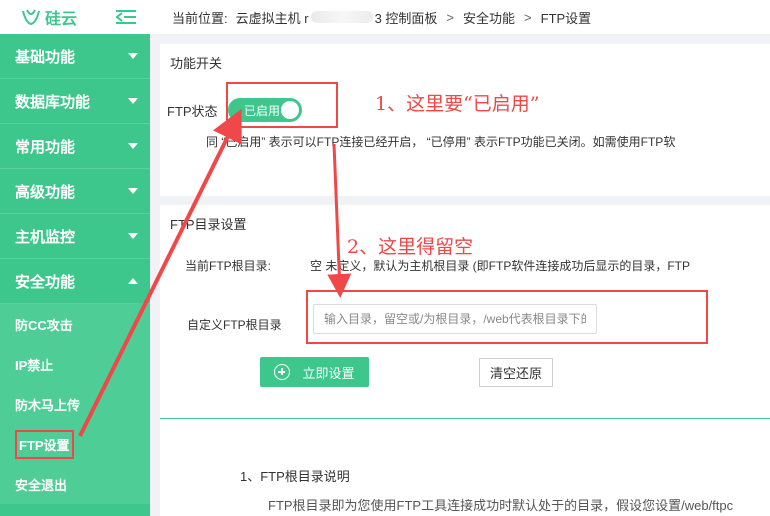 Image resolution: width=770 pixels, height=516 pixels. What do you see at coordinates (34, 365) in the screenshot?
I see `submenu-item-label: IP禁止` at bounding box center [34, 365].